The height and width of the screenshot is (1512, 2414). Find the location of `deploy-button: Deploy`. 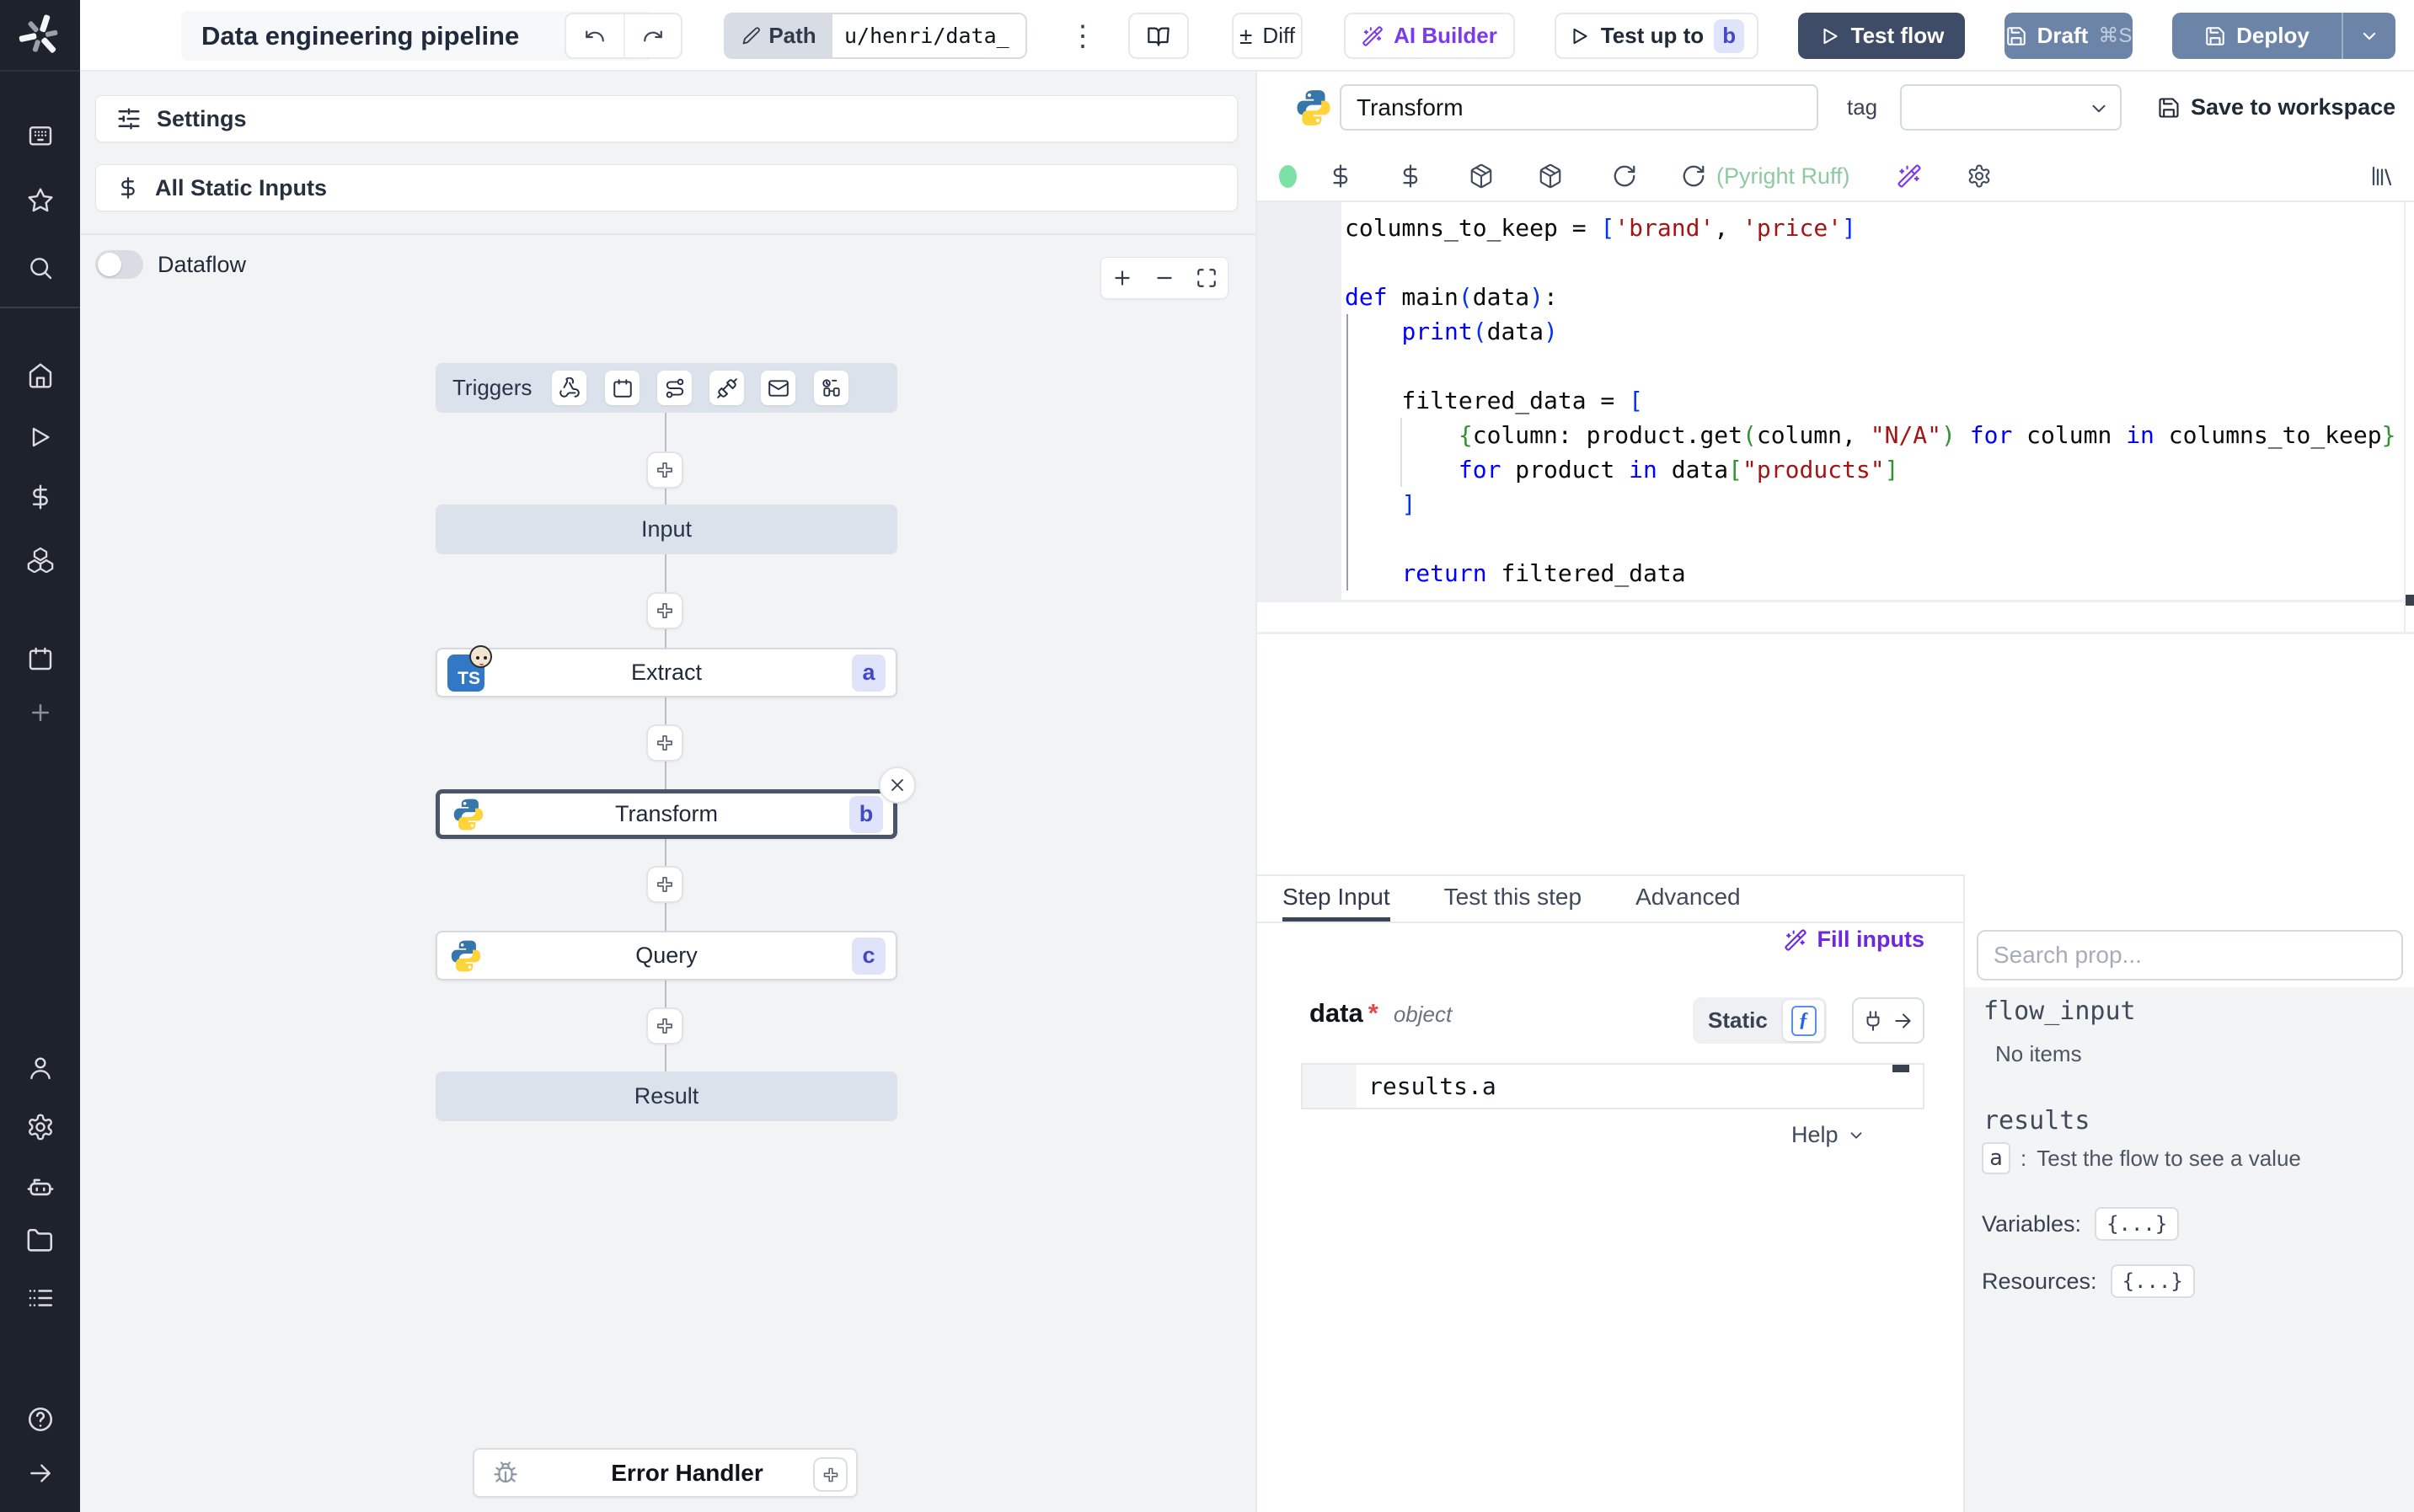

deploy-button: Deploy is located at coordinates (2283, 36).